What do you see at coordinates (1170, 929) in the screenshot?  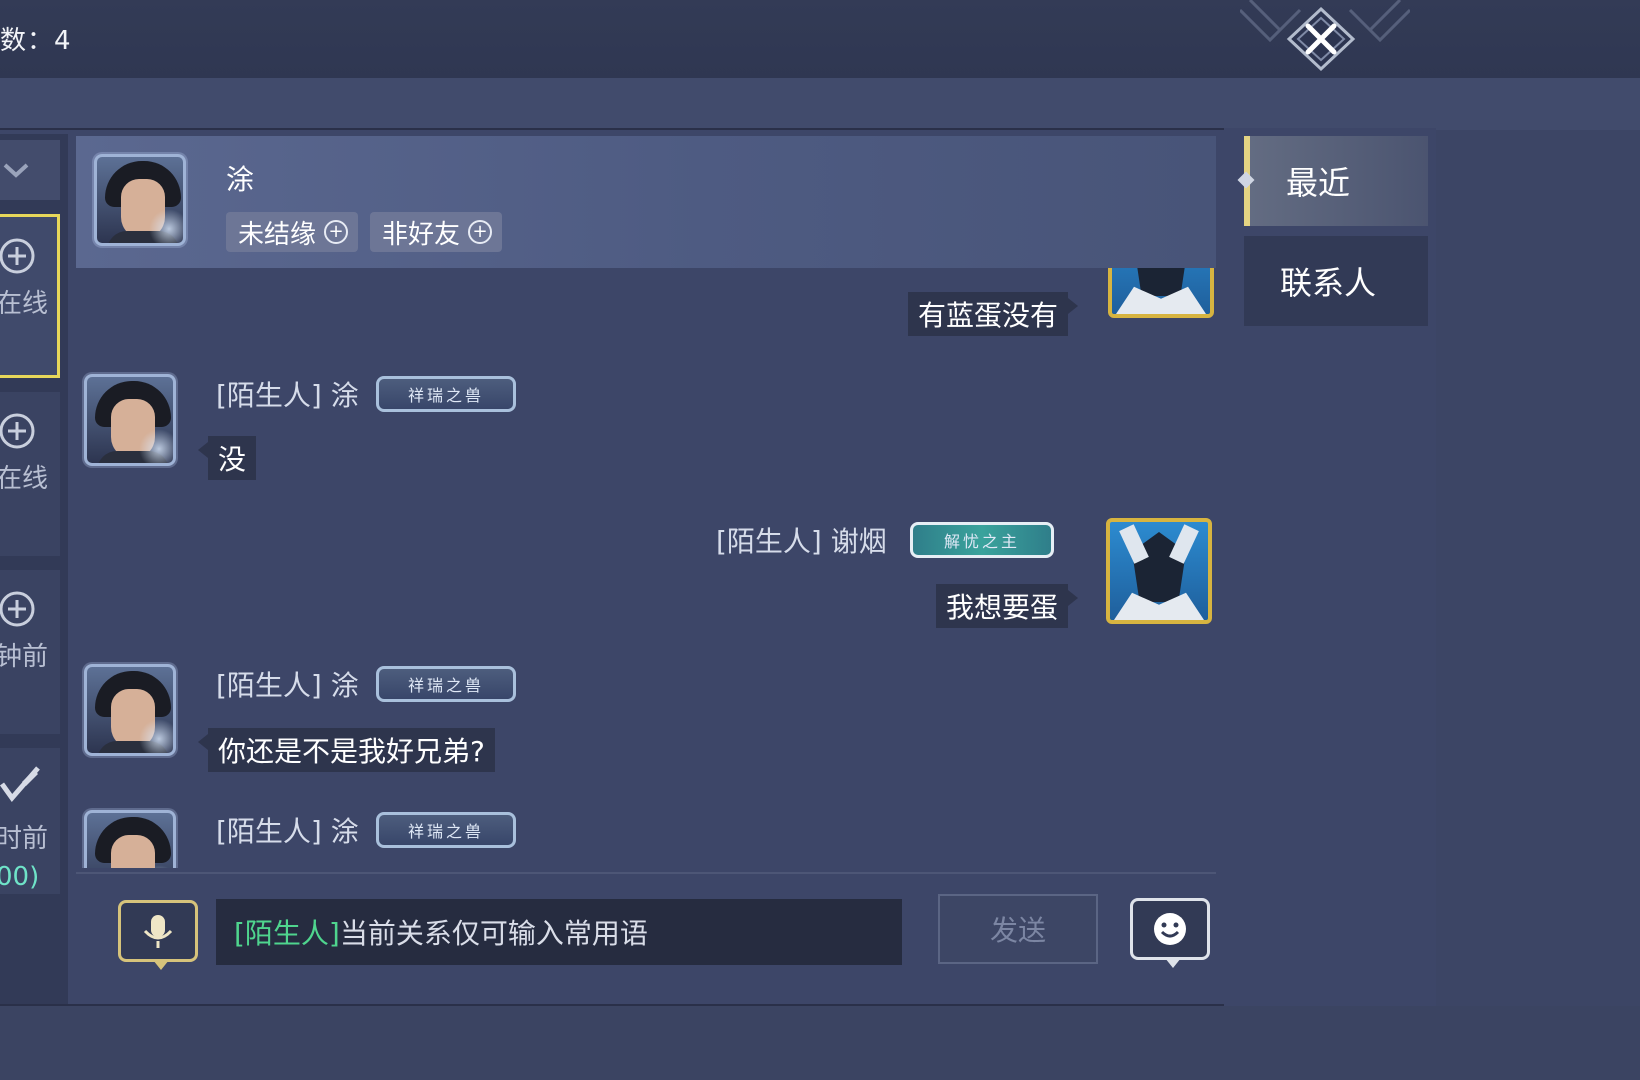 I see `smiley-icon` at bounding box center [1170, 929].